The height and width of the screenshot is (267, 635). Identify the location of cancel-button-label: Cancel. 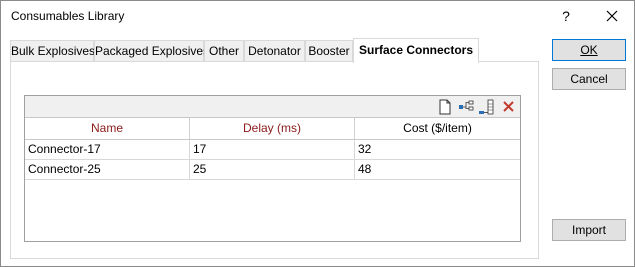
(589, 79).